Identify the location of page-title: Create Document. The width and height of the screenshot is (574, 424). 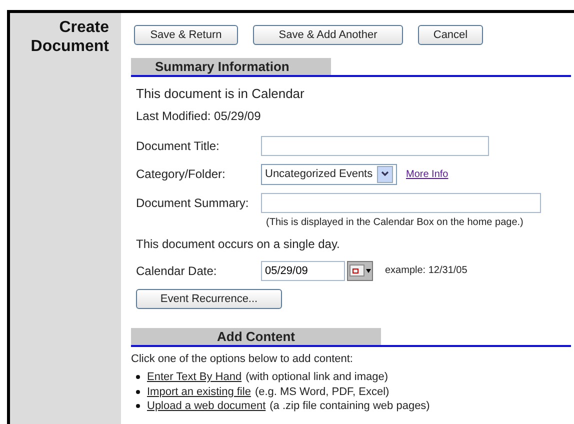
(69, 37).